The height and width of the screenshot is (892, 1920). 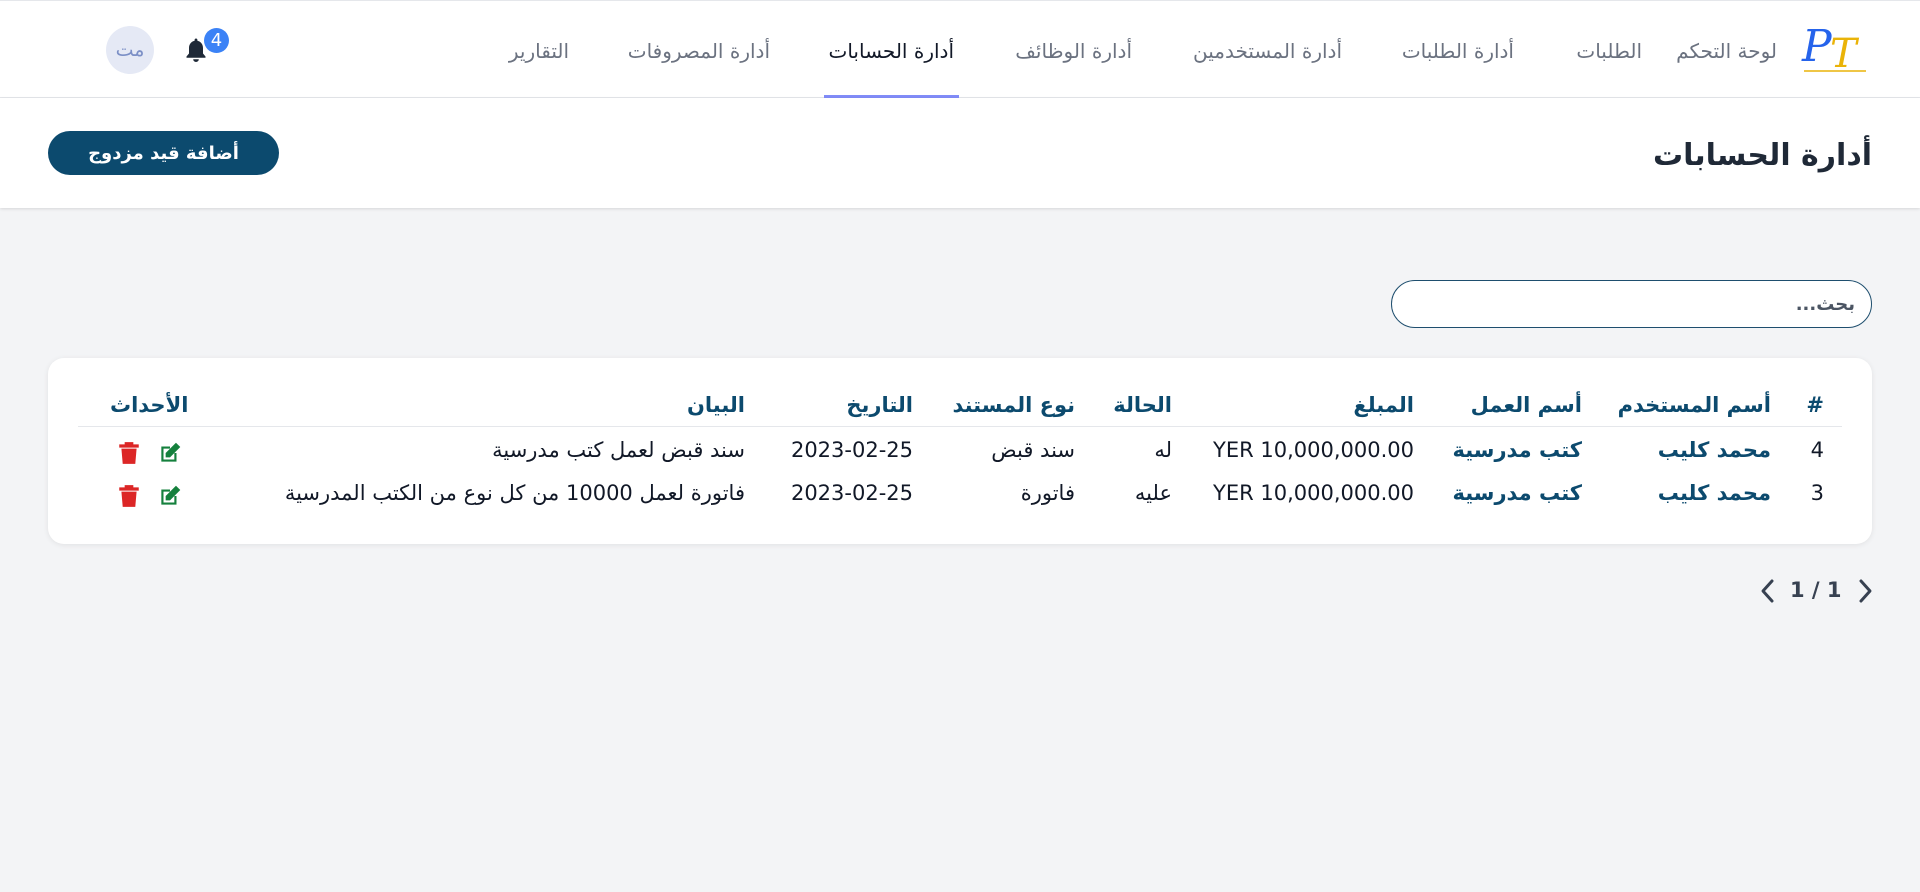 What do you see at coordinates (216, 40) in the screenshot?
I see `notification-badge: 4` at bounding box center [216, 40].